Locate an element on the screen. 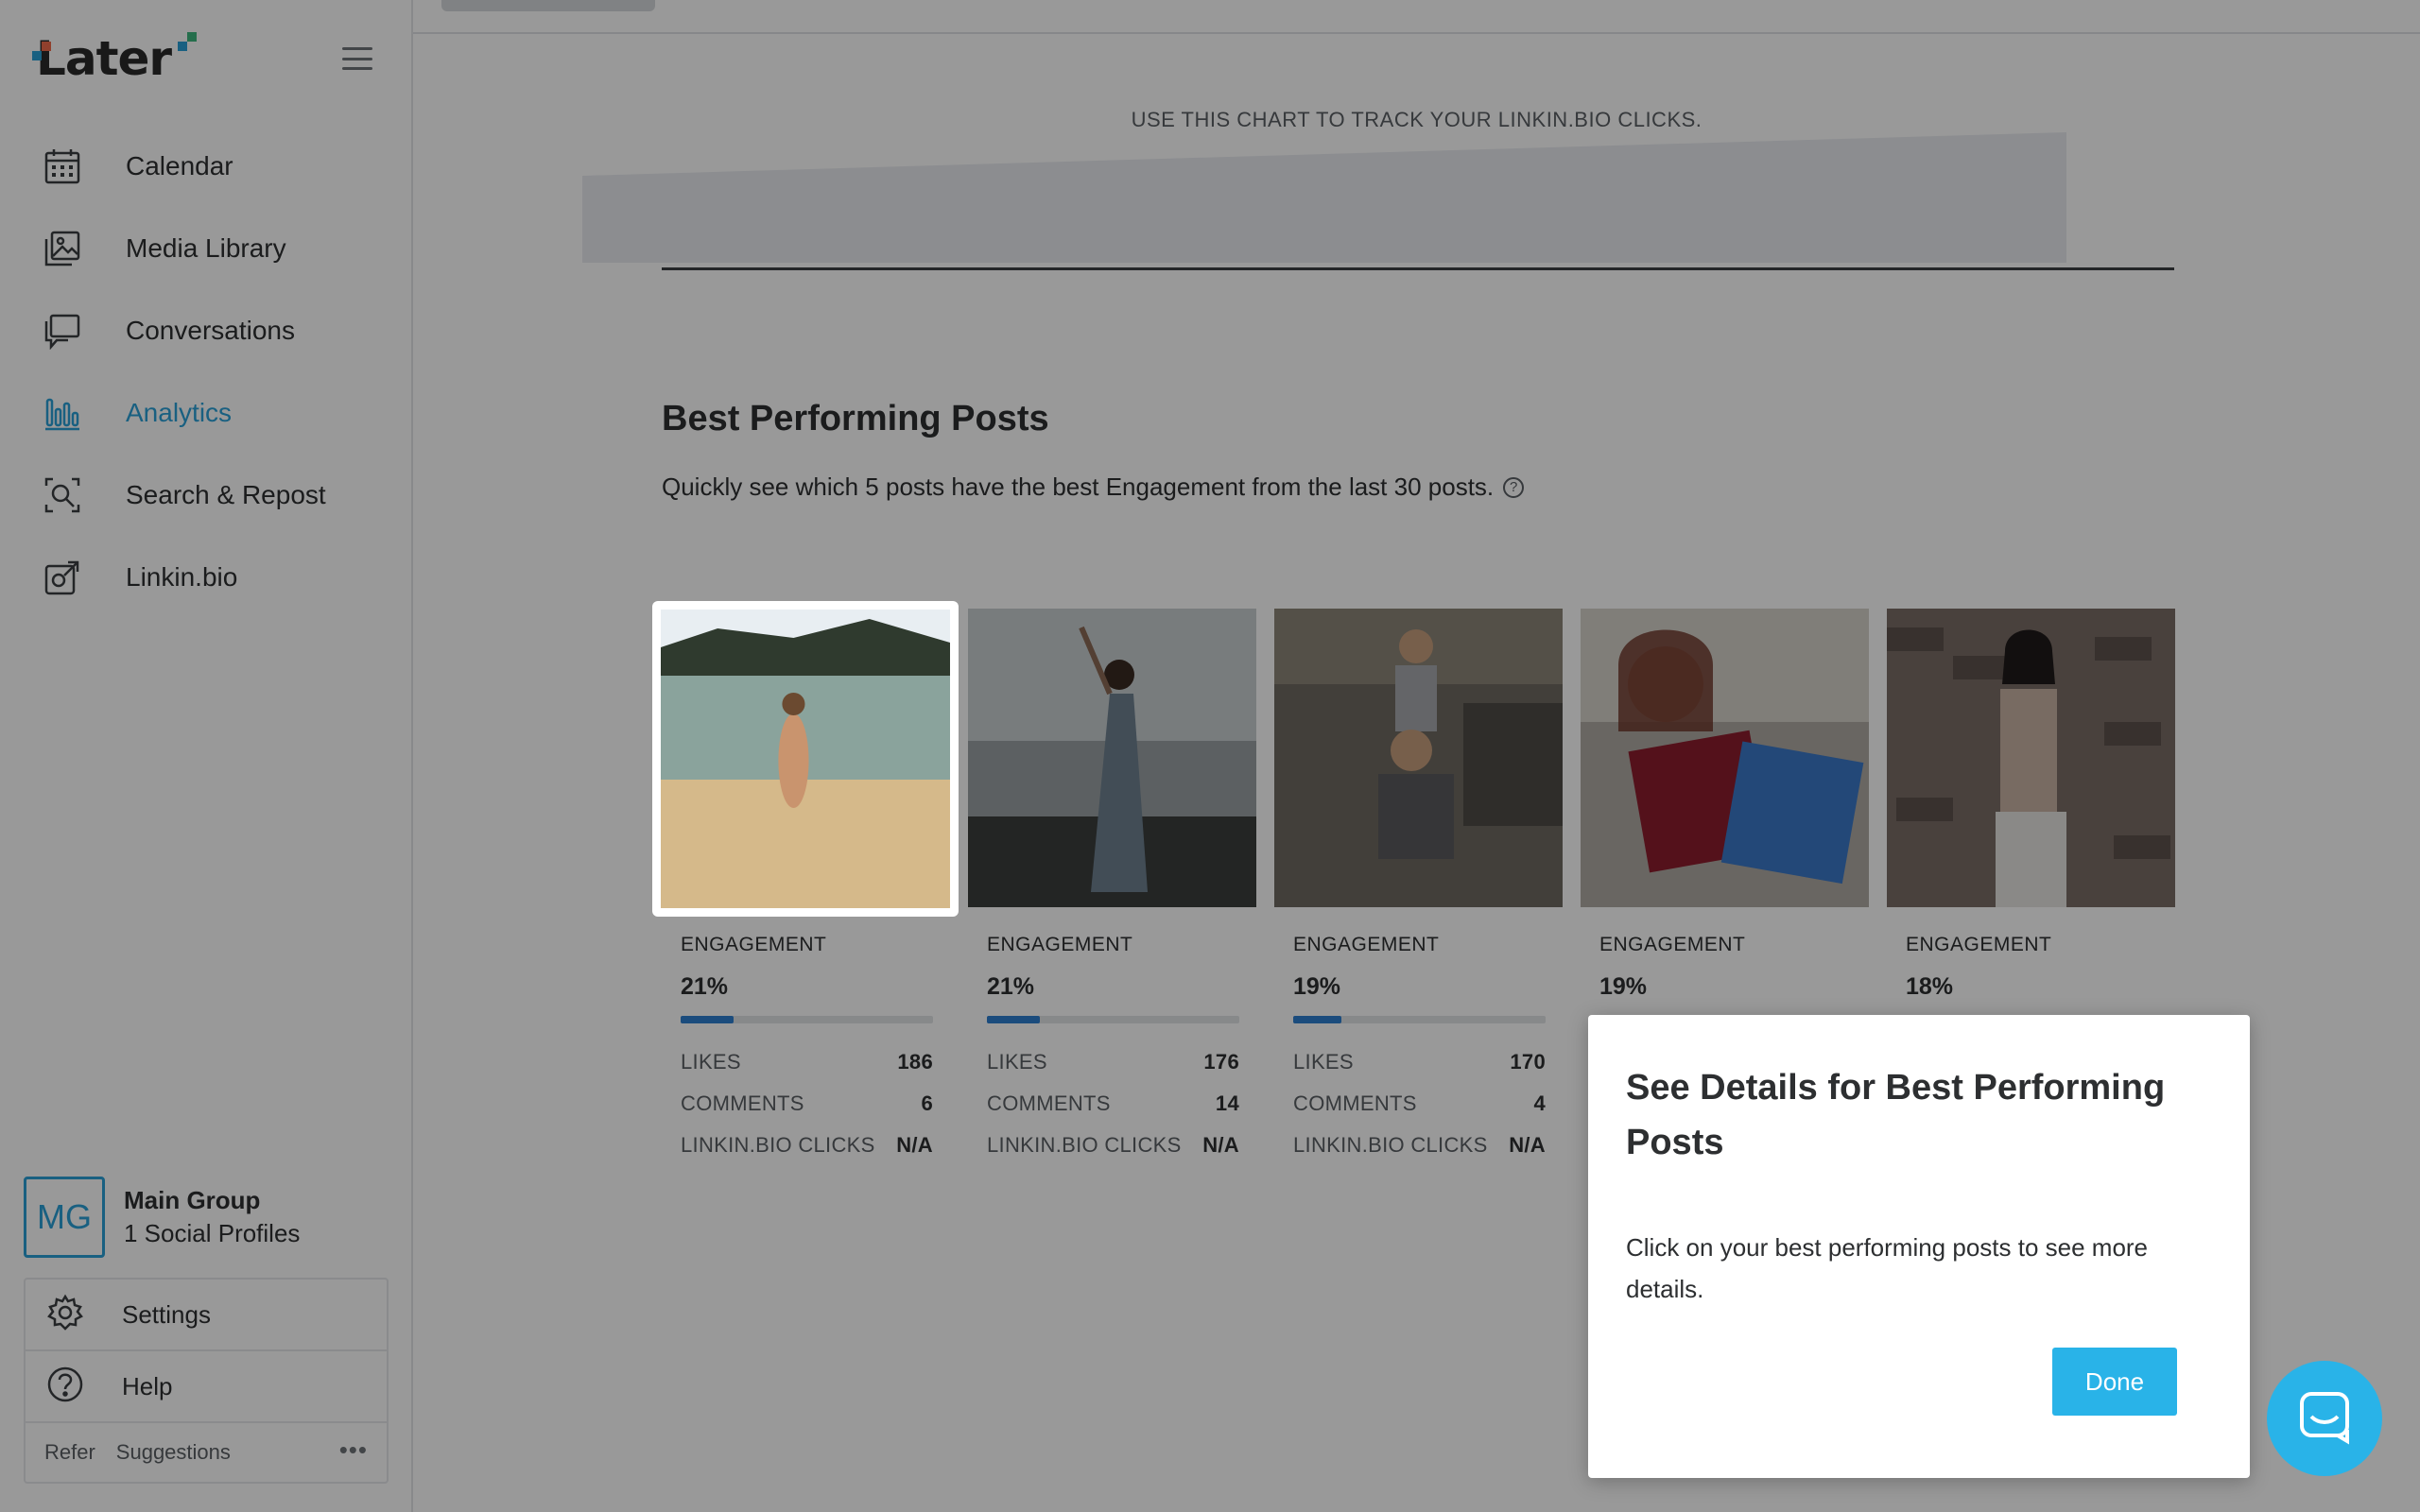 This screenshot has height=1512, width=2420. chat-launcher-button is located at coordinates (2324, 1418).